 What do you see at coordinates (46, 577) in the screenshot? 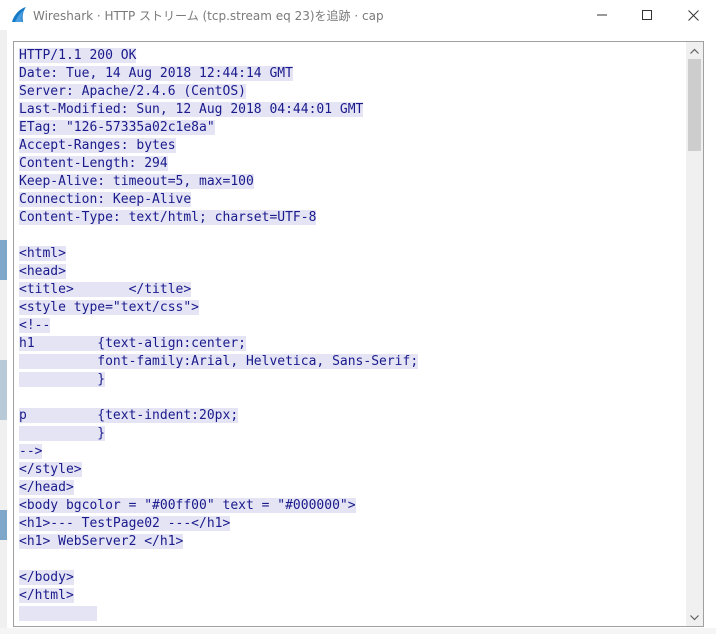
I see `stream-line-text: </body>` at bounding box center [46, 577].